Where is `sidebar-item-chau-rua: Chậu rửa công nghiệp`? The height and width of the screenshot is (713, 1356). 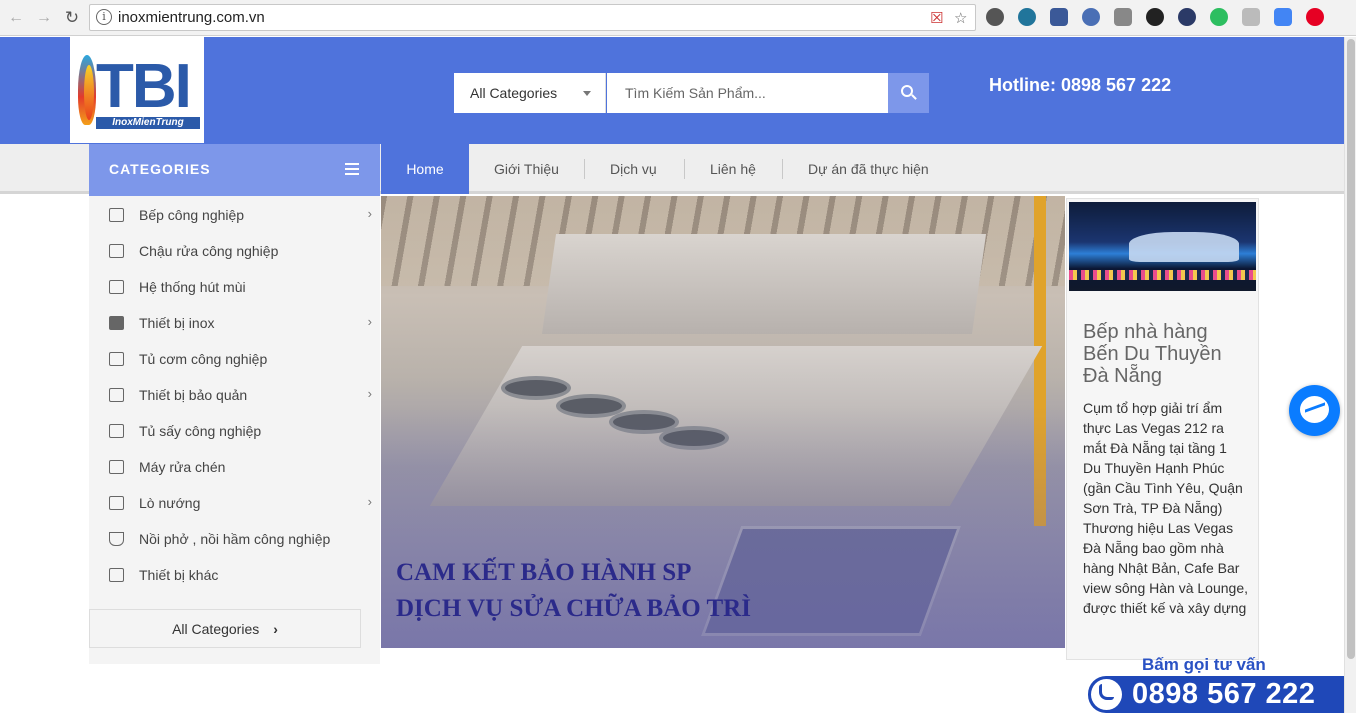
sidebar-item-chau-rua: Chậu rửa công nghiệp is located at coordinates (234, 251).